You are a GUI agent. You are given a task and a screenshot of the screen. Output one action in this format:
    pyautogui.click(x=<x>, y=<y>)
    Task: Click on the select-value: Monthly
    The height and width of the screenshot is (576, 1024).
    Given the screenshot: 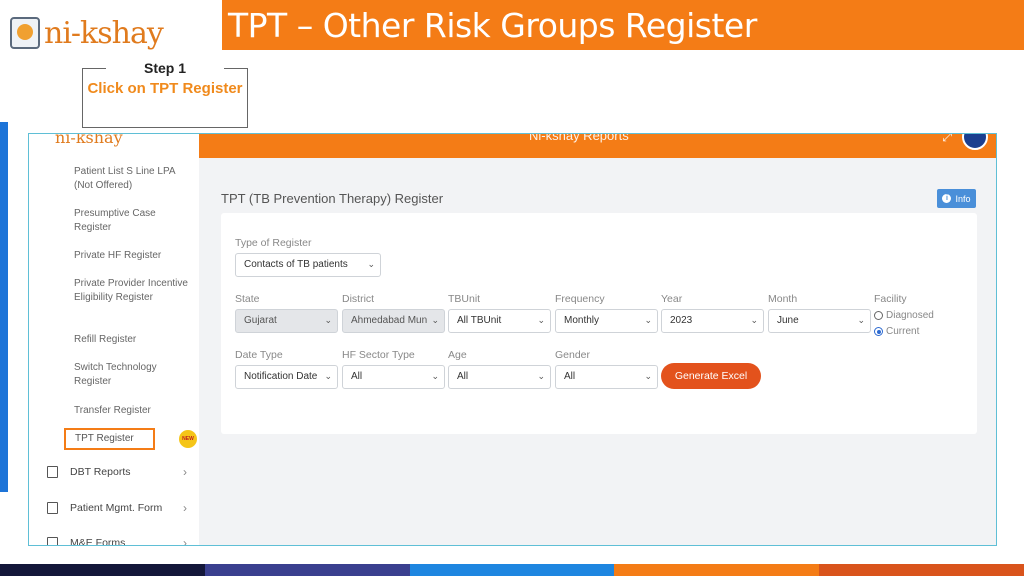 What is the action you would take?
    pyautogui.click(x=582, y=320)
    